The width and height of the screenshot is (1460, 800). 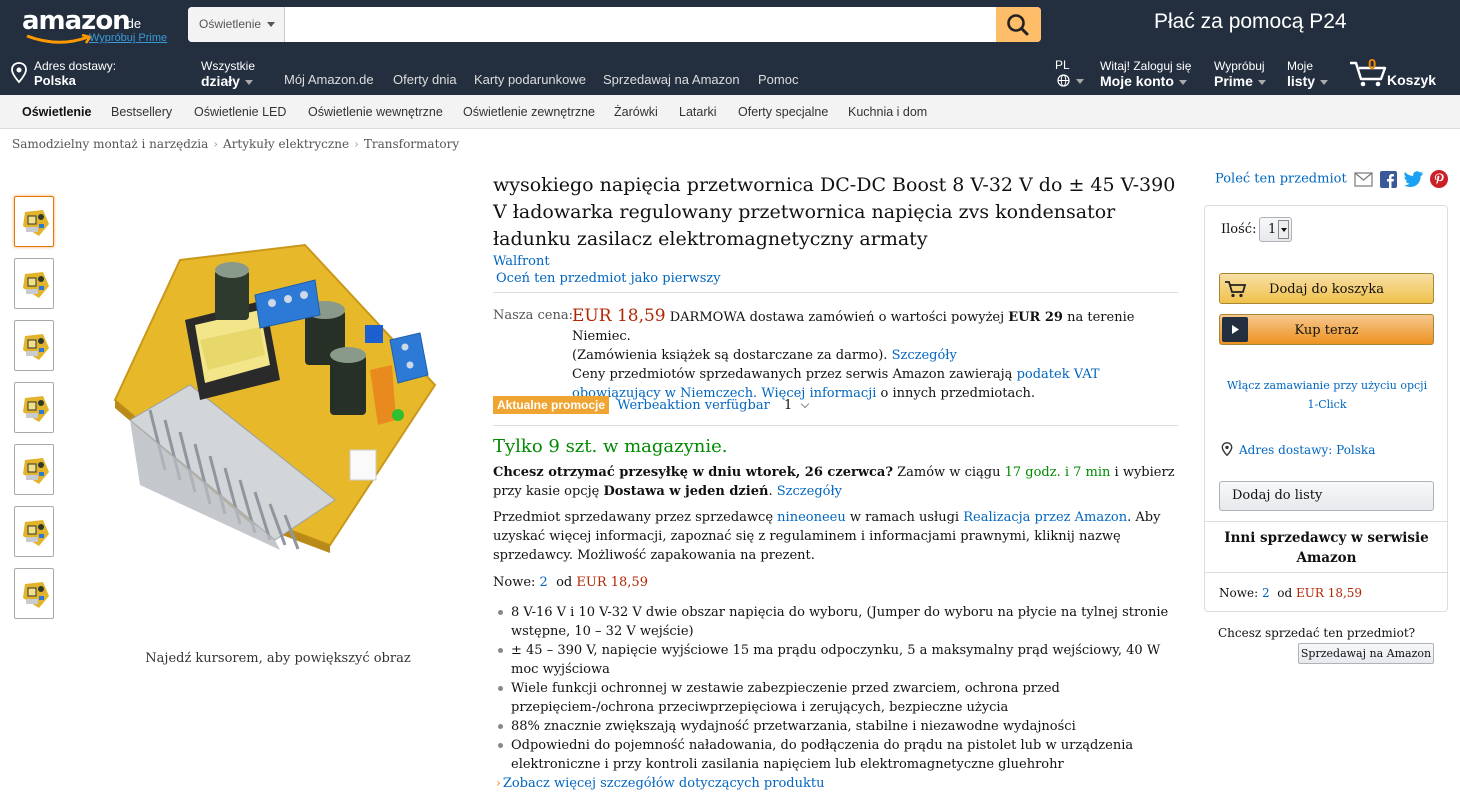 I want to click on promo-link: Werbeaktion verfügbar, so click(x=693, y=405).